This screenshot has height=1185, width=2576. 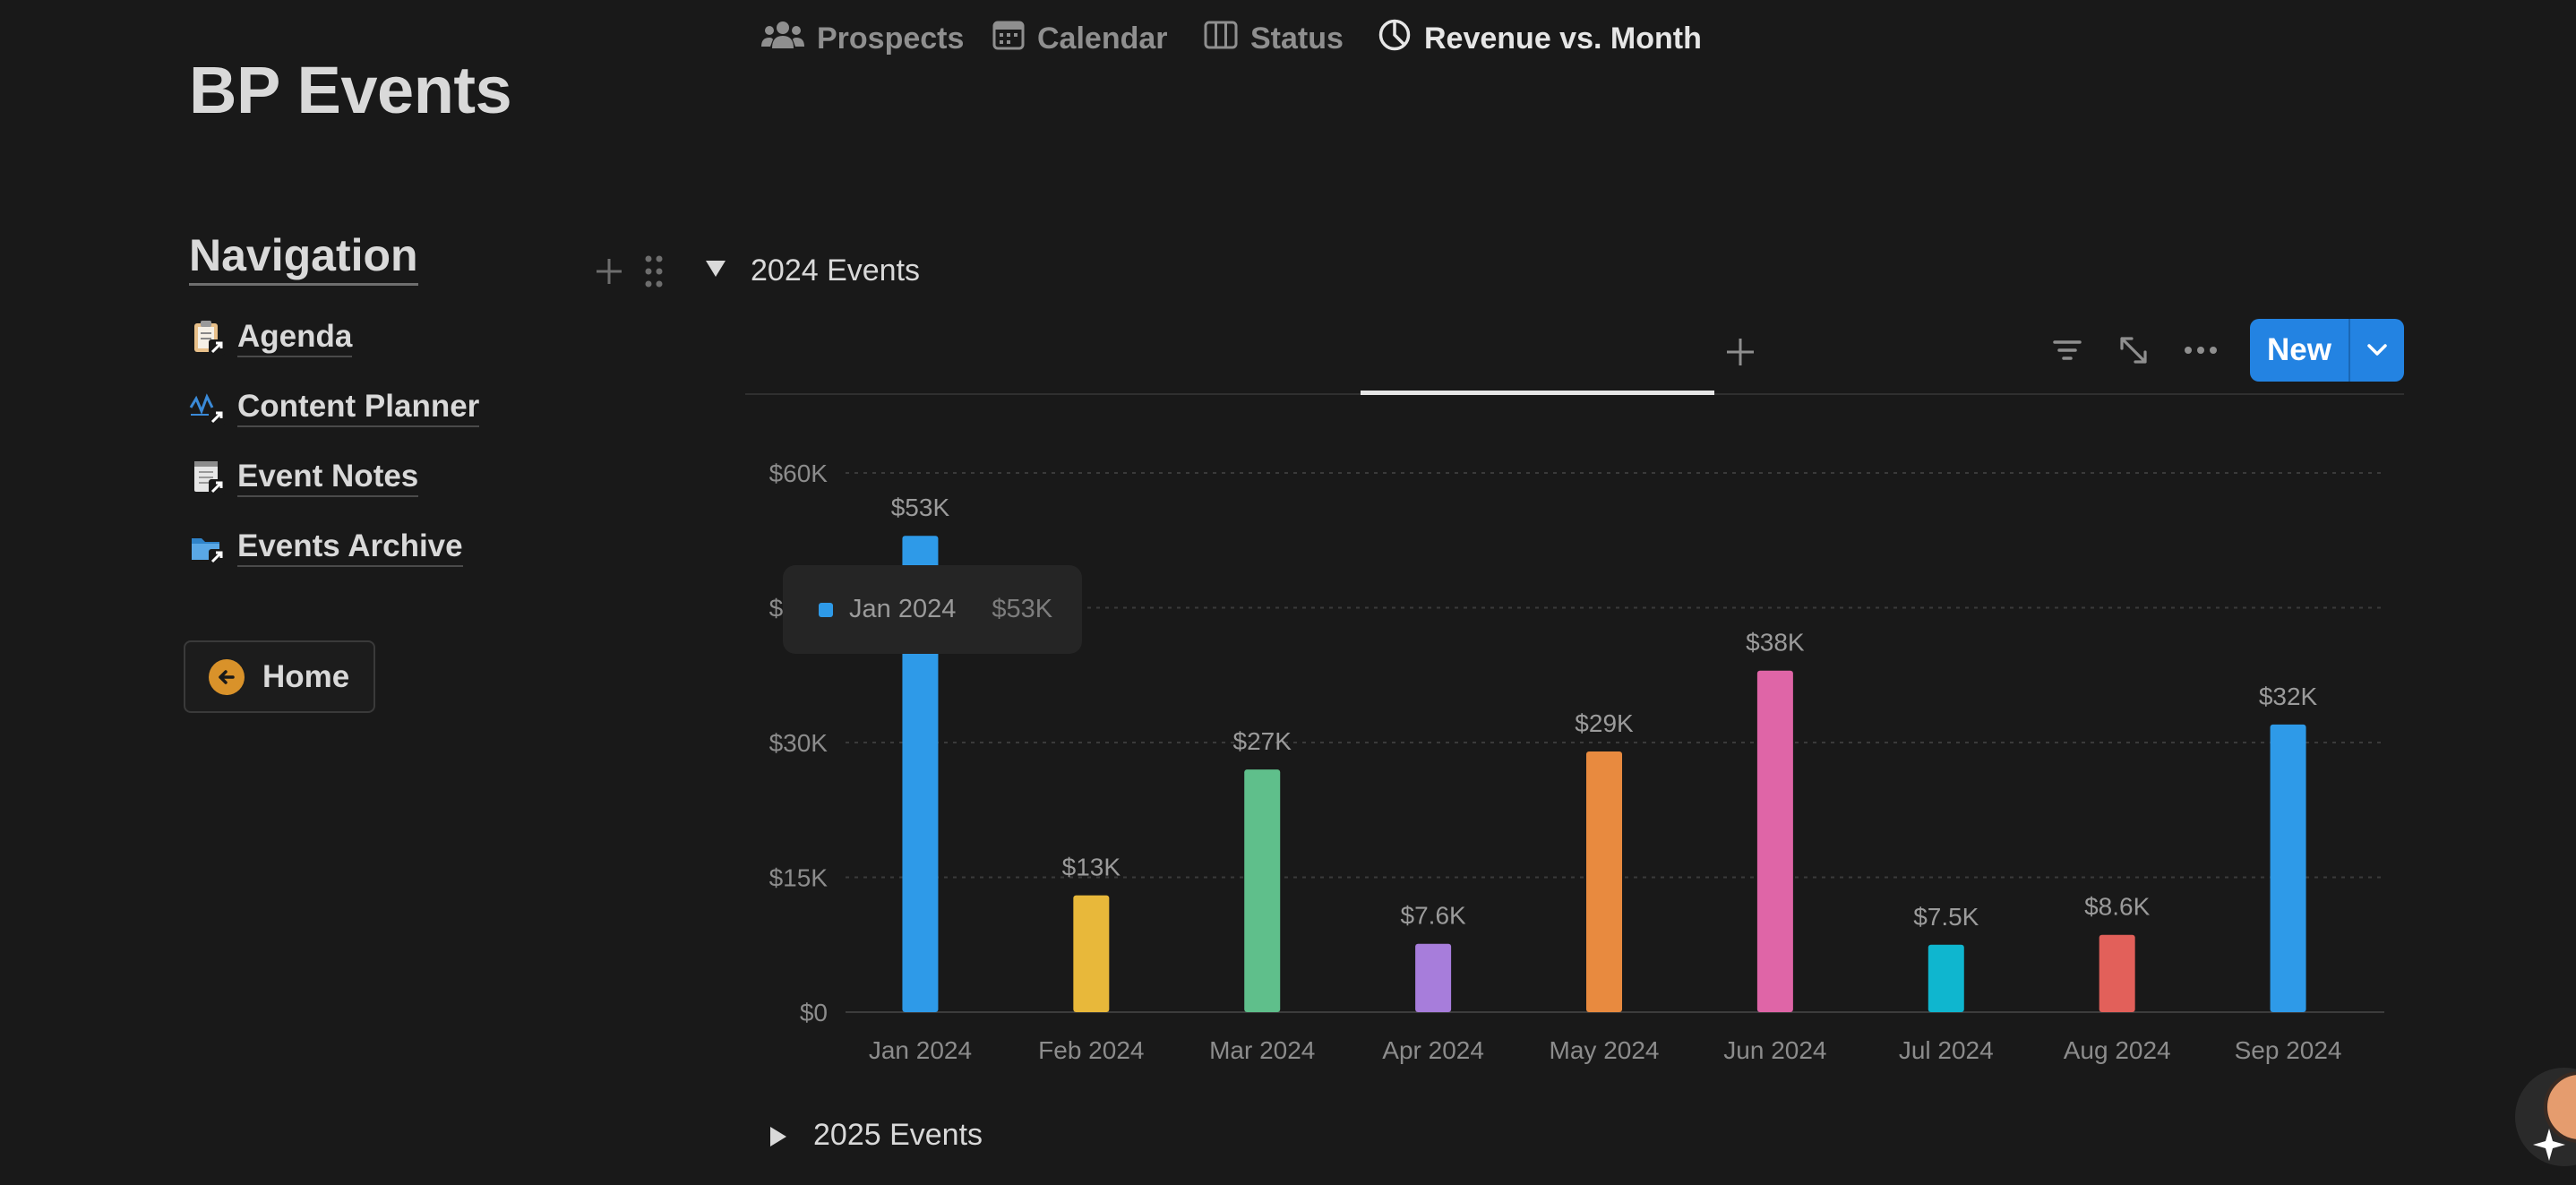 I want to click on add-view-icon, so click(x=1740, y=354).